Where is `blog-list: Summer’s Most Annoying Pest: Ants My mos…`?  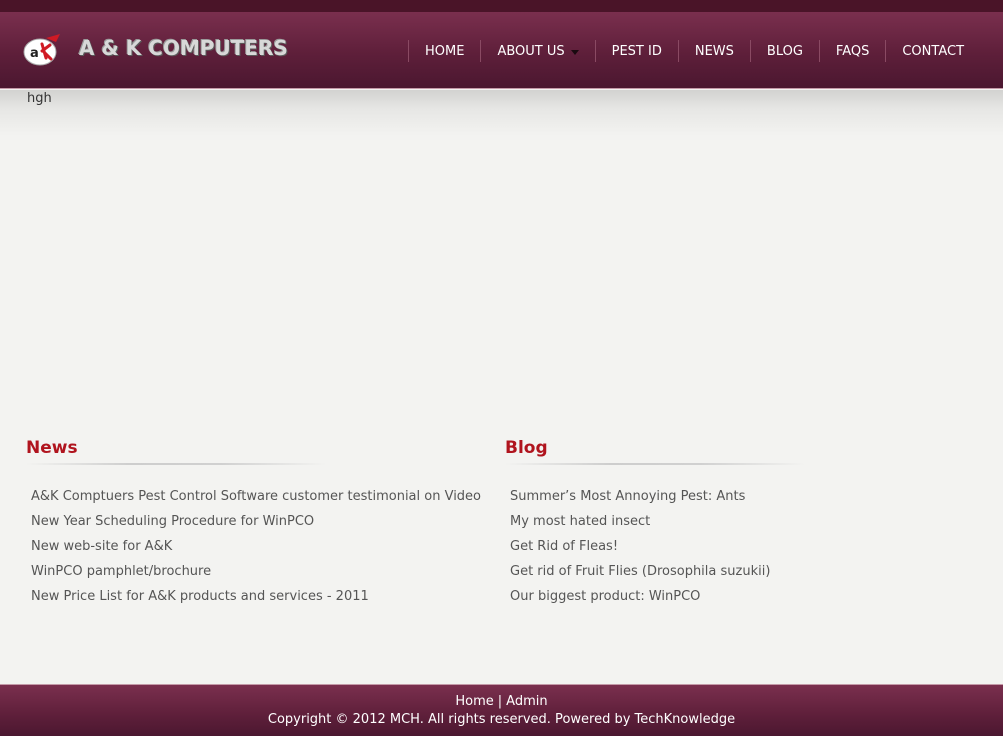
blog-list: Summer’s Most Annoying Pest: Ants My mos… is located at coordinates (735, 550).